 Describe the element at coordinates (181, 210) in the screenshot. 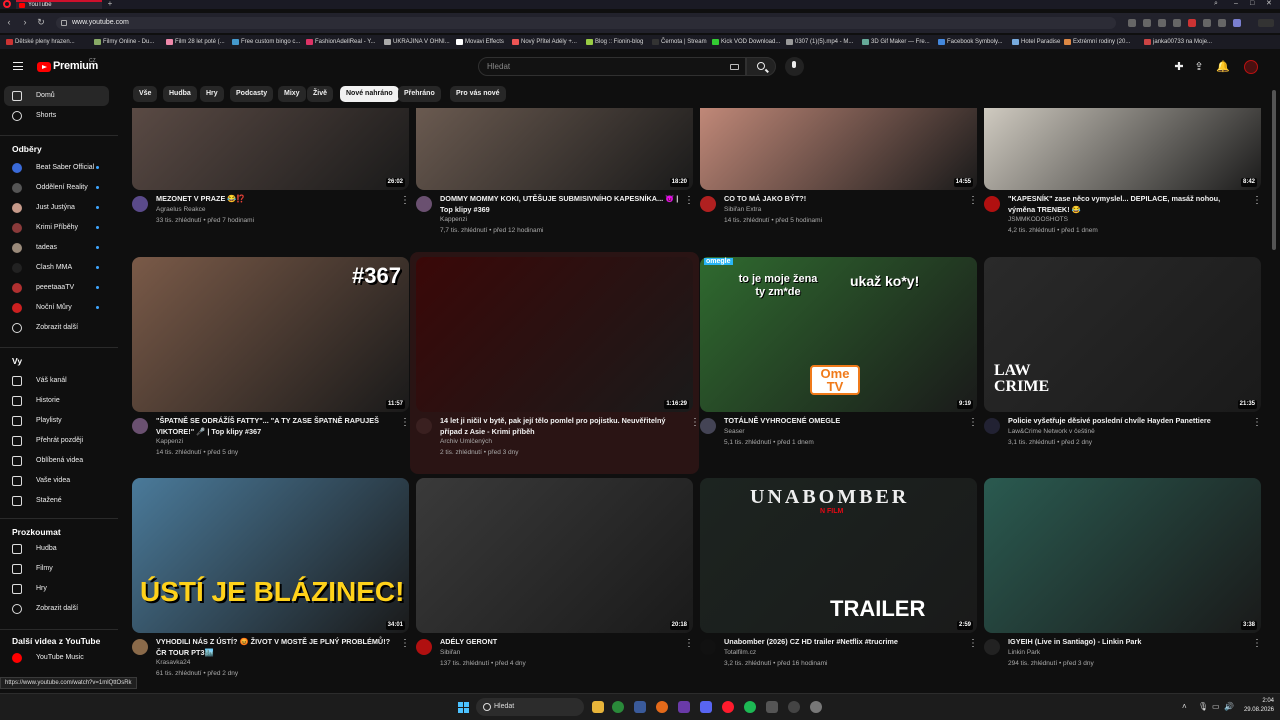

I see `channel-name: Agraelus Reakce` at that location.